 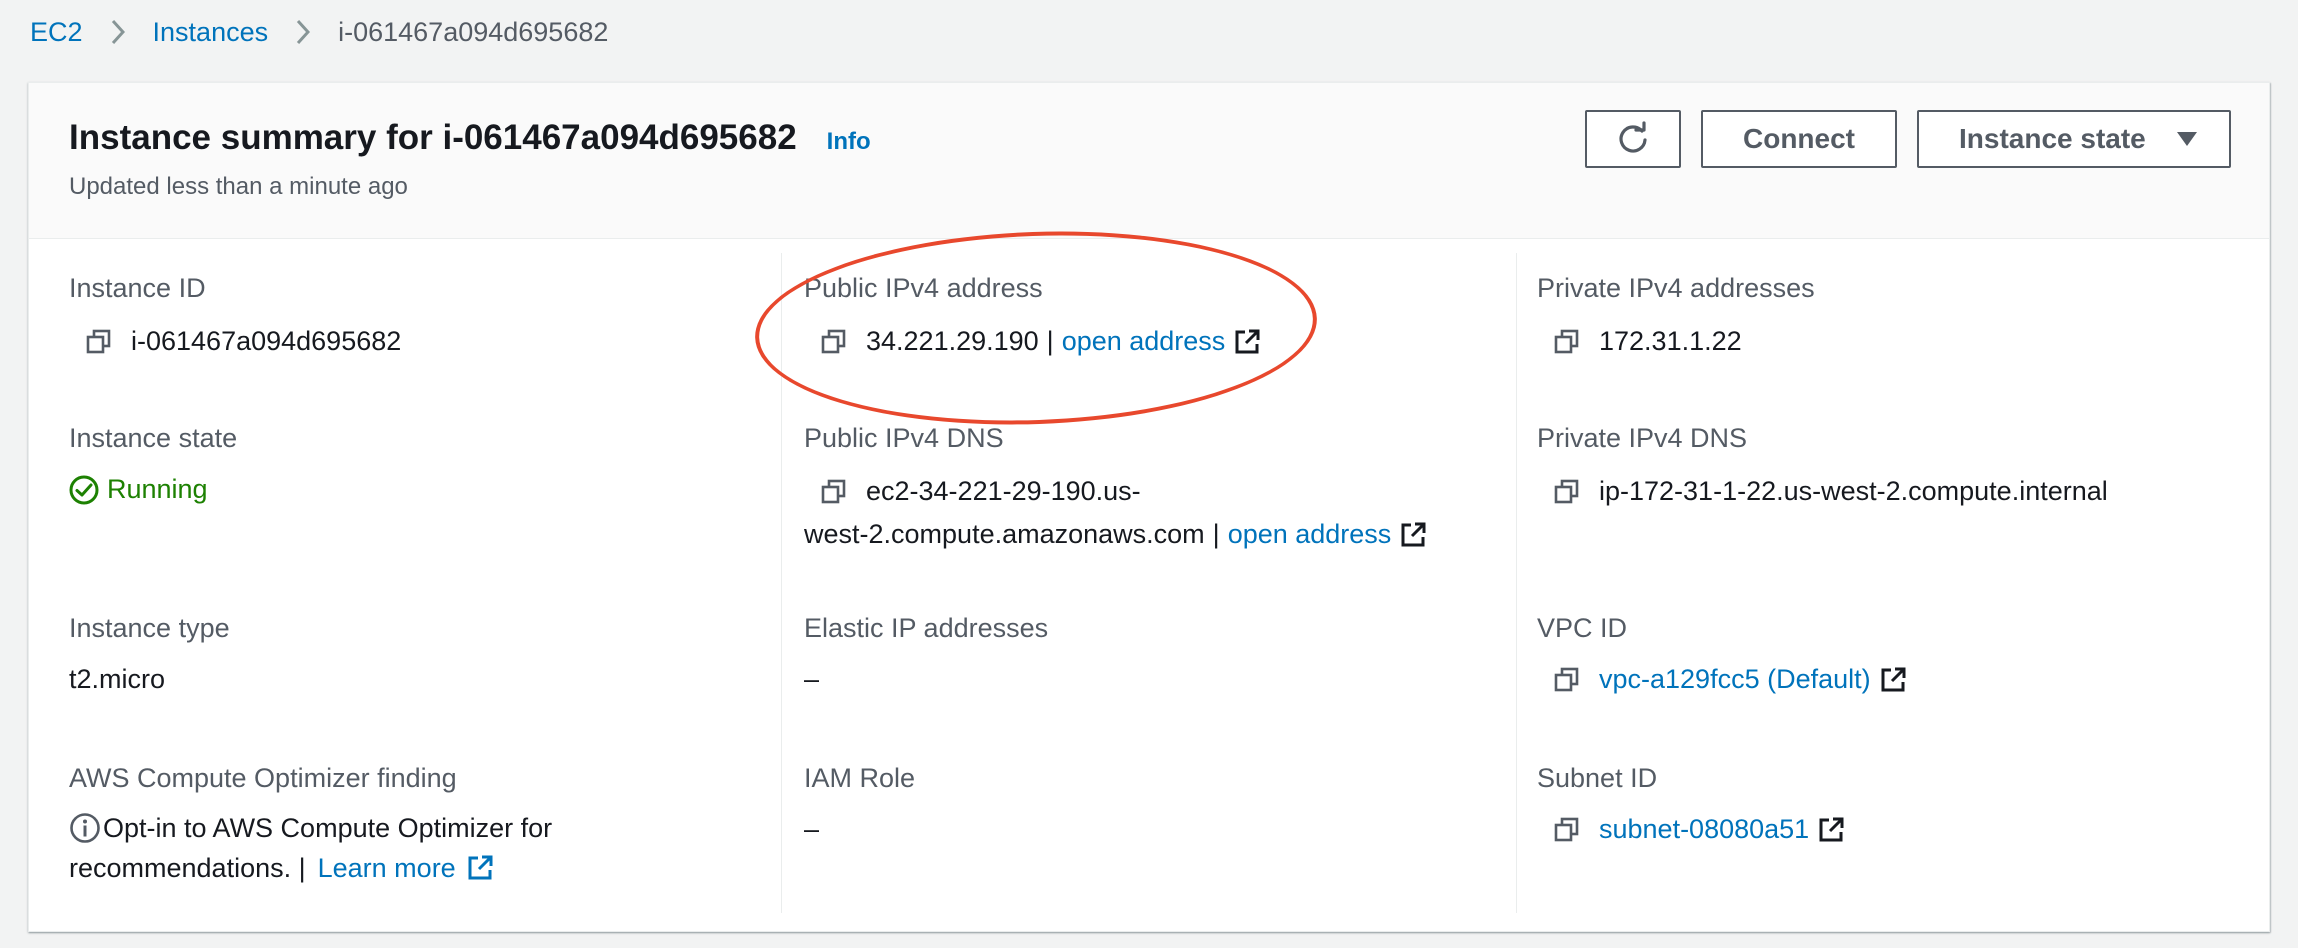 I want to click on instance-state-field-label: Instance state, so click(x=153, y=438).